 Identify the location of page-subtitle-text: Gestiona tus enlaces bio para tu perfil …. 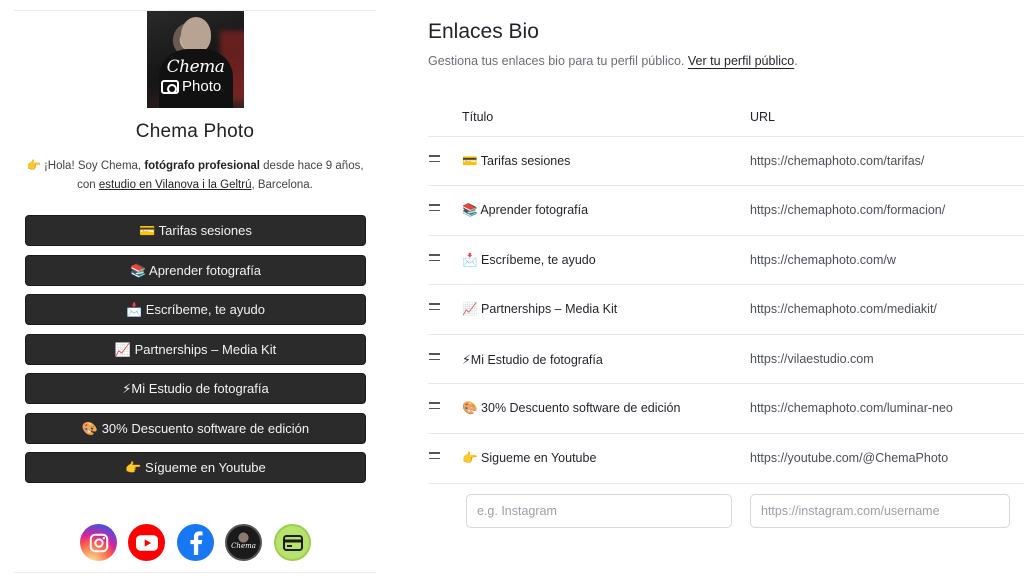
(556, 61).